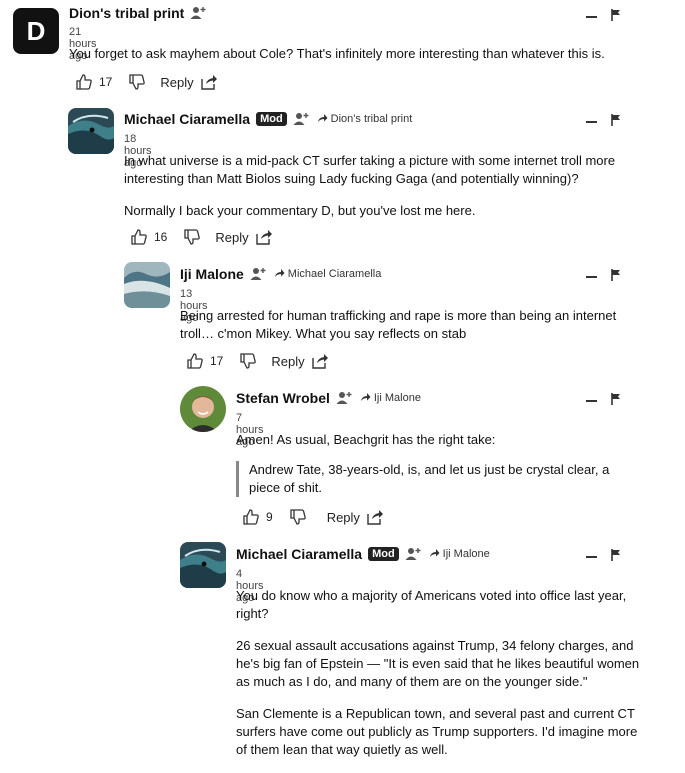  Describe the element at coordinates (126, 13) in the screenshot. I see `author-name: Dion's tribal print` at that location.